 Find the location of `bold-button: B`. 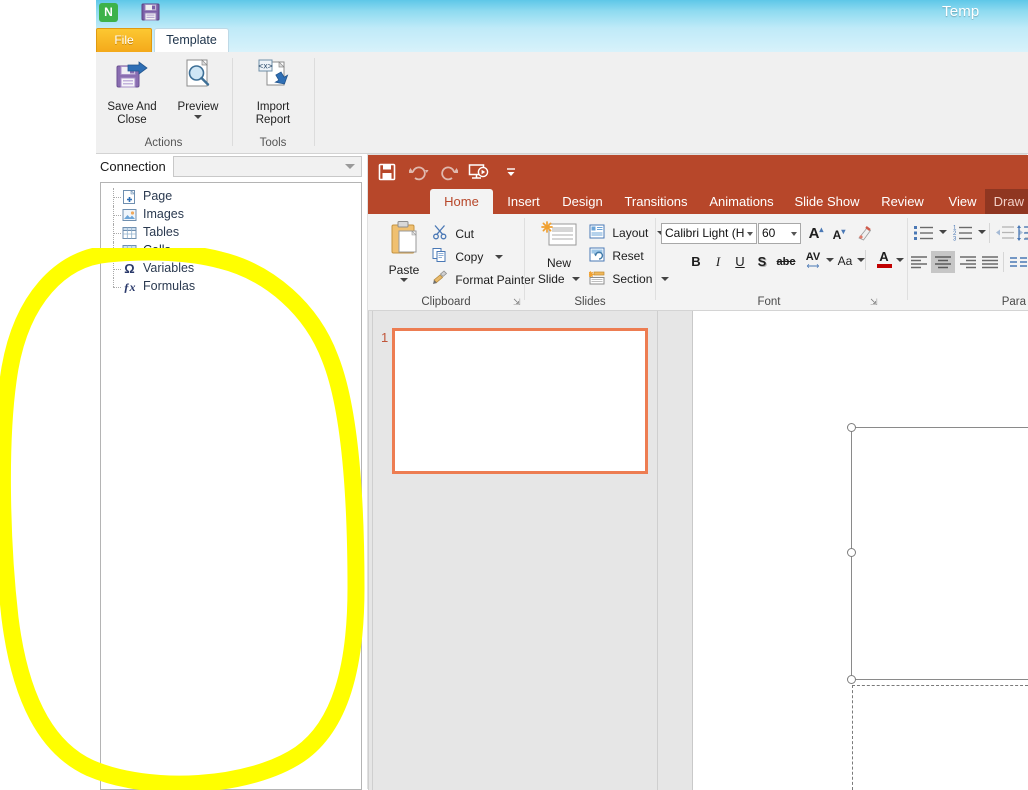

bold-button: B is located at coordinates (696, 261).